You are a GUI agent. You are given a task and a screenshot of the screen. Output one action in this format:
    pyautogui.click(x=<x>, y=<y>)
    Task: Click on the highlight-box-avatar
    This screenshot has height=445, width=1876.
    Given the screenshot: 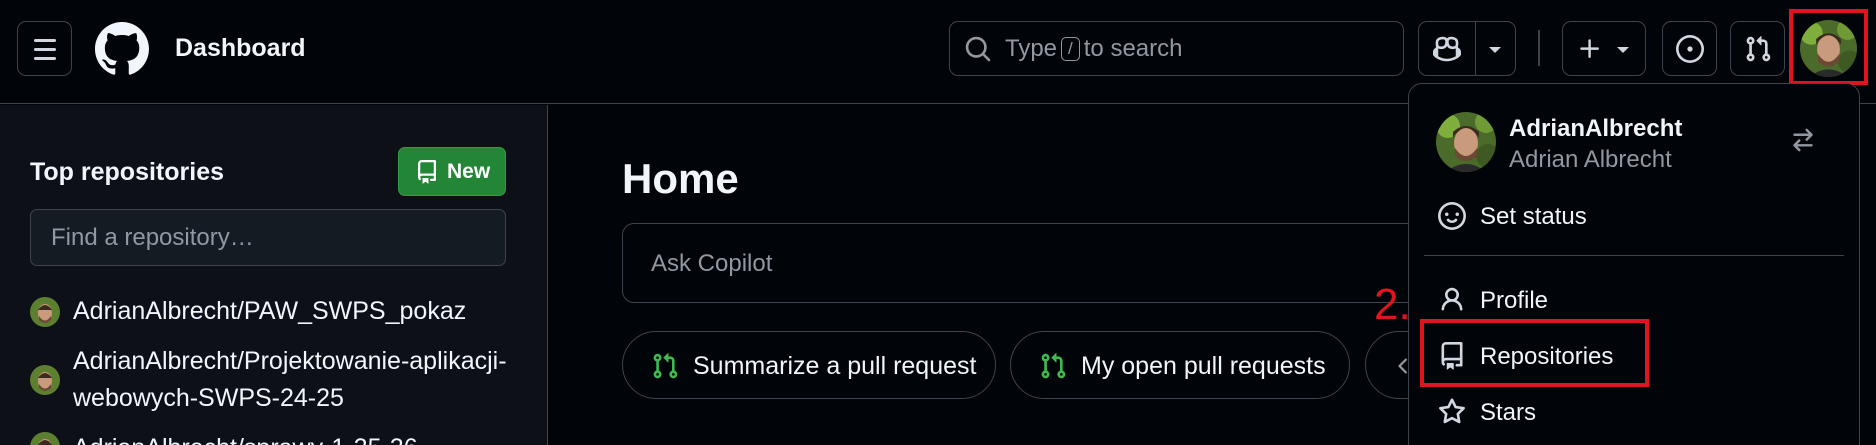 What is the action you would take?
    pyautogui.click(x=1828, y=47)
    